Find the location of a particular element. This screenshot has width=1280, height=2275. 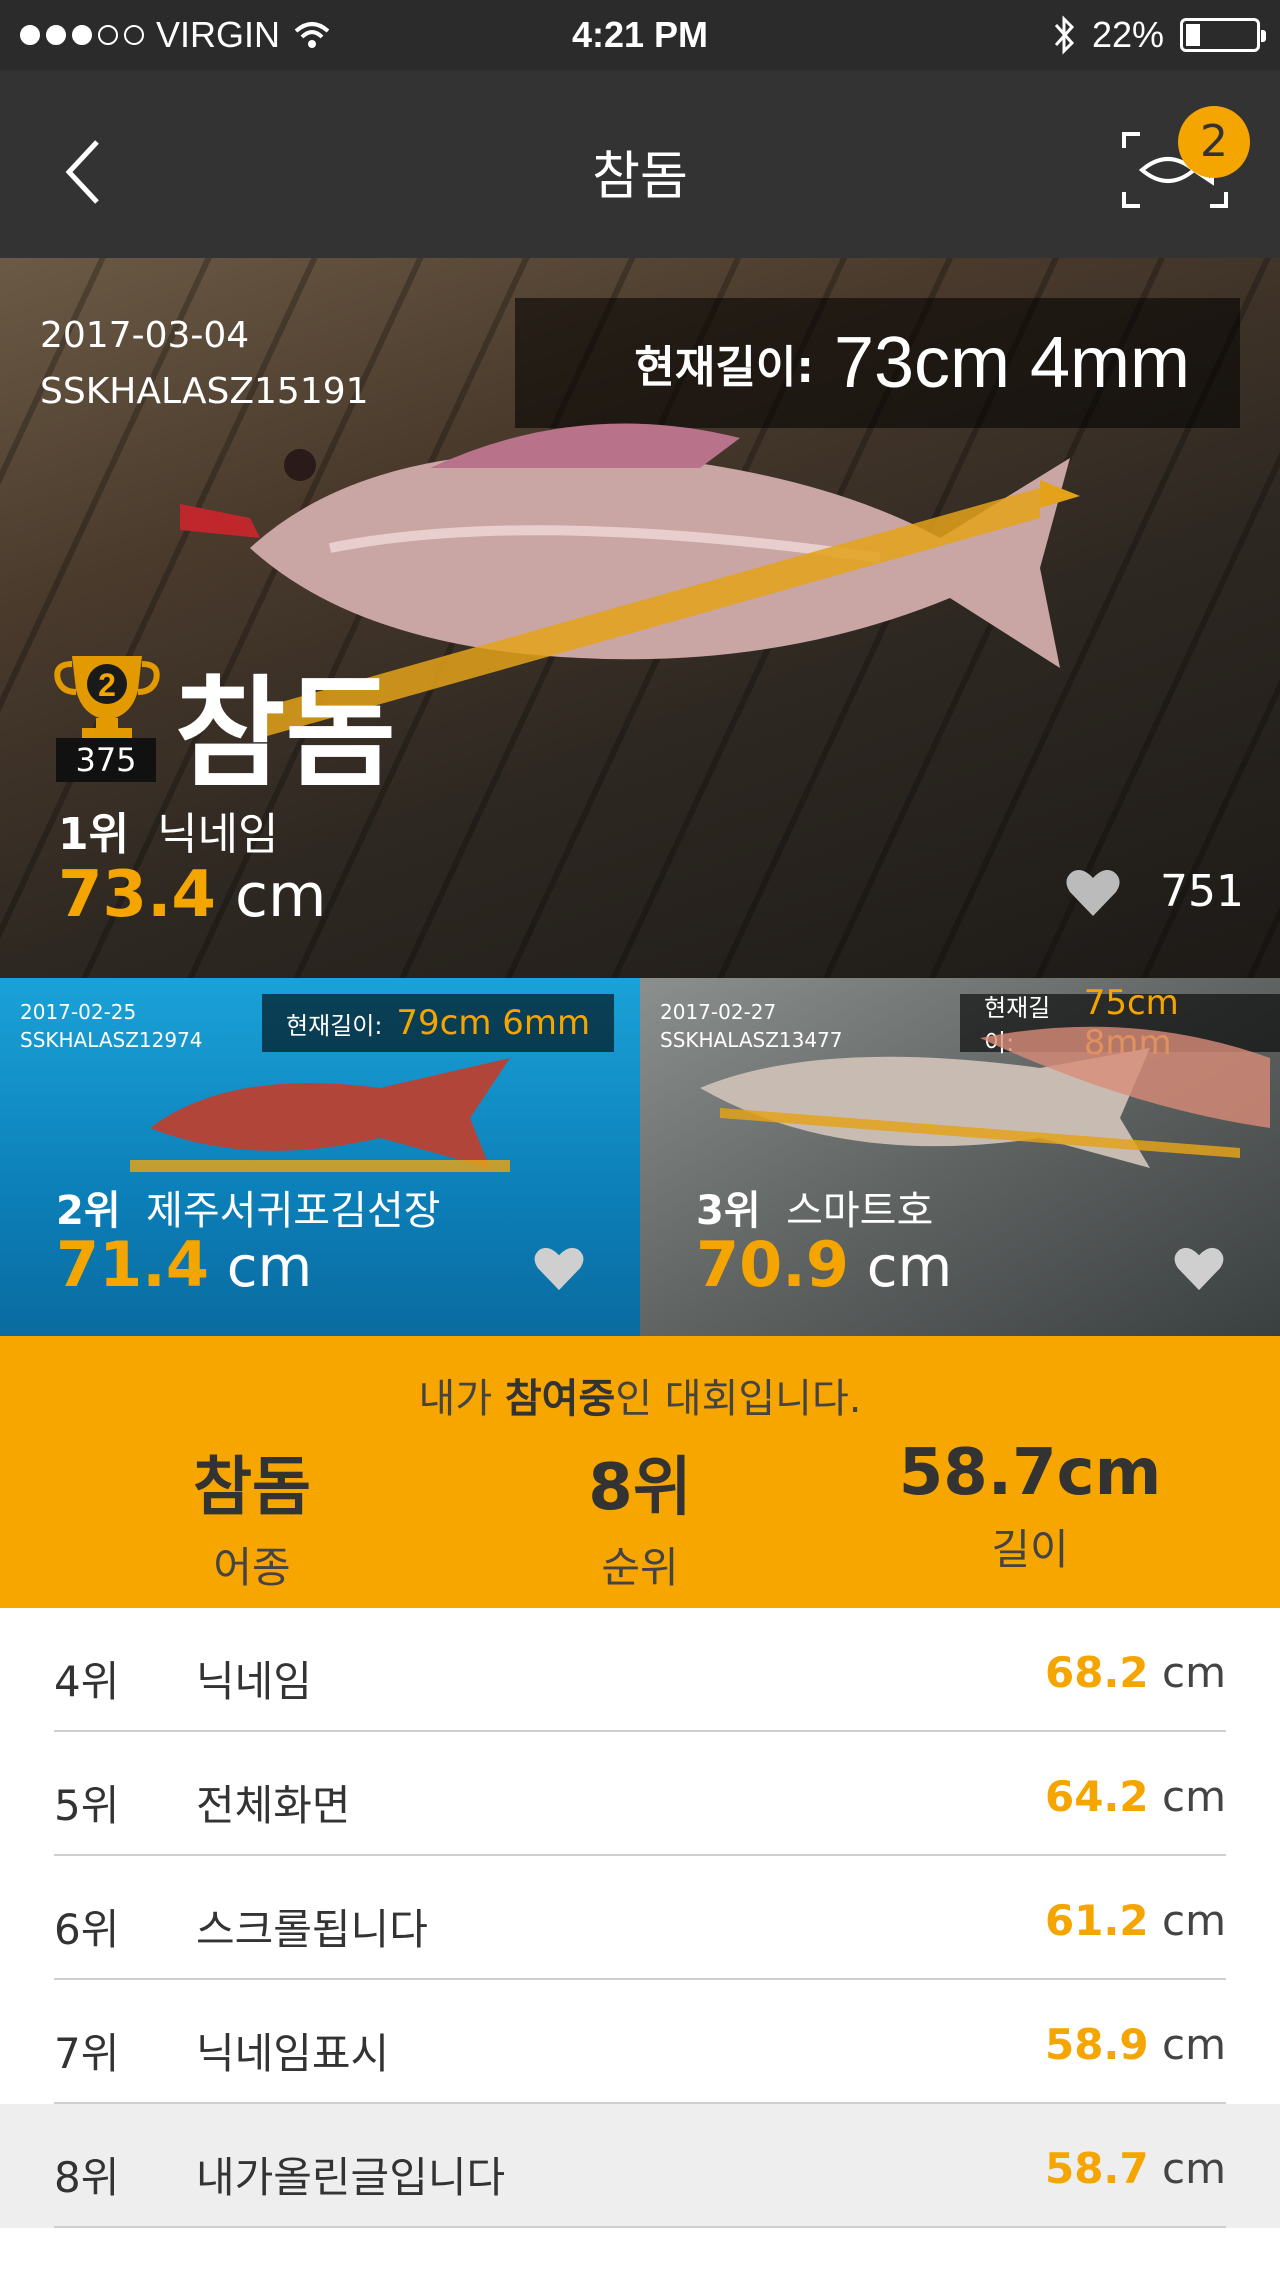

battery-percent: 22% is located at coordinates (1127, 34).